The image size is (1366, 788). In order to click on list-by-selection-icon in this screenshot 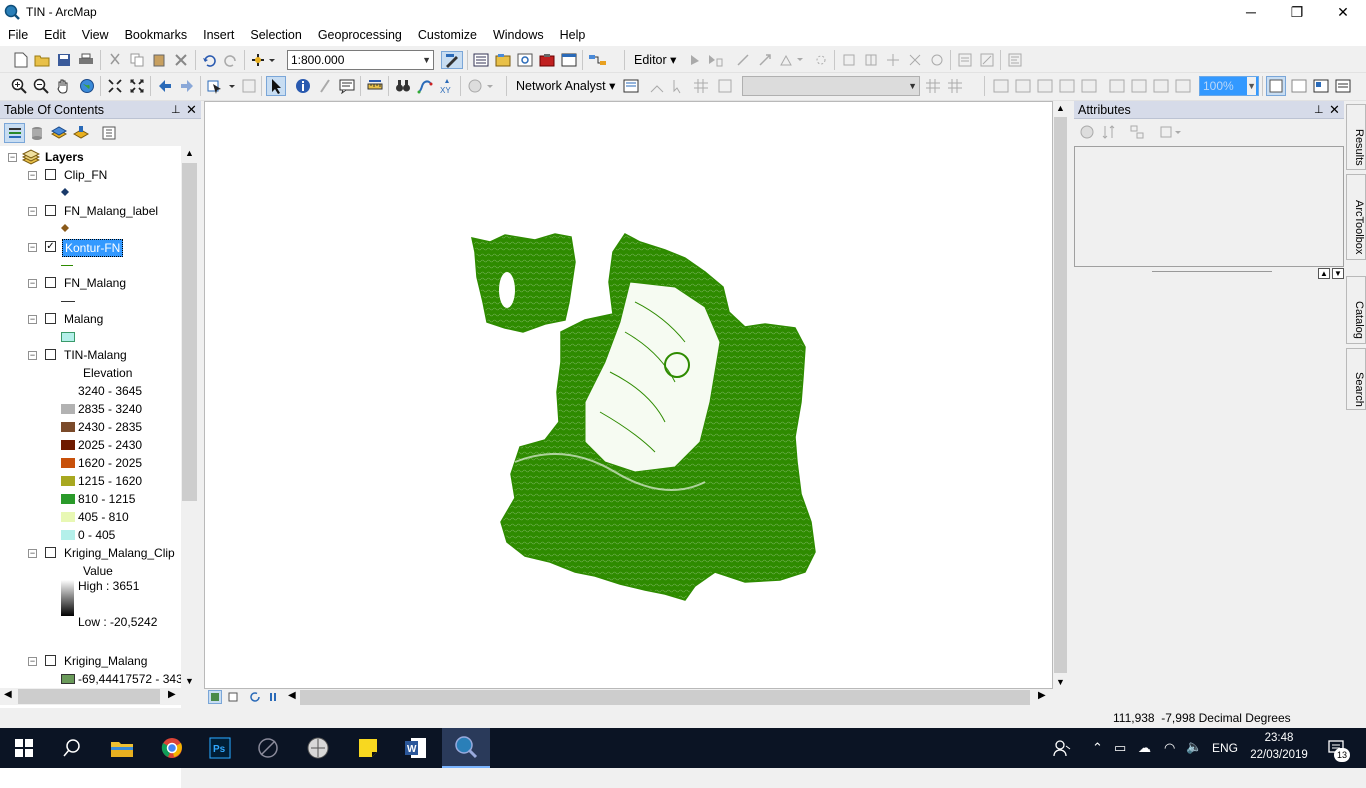, I will do `click(81, 133)`.